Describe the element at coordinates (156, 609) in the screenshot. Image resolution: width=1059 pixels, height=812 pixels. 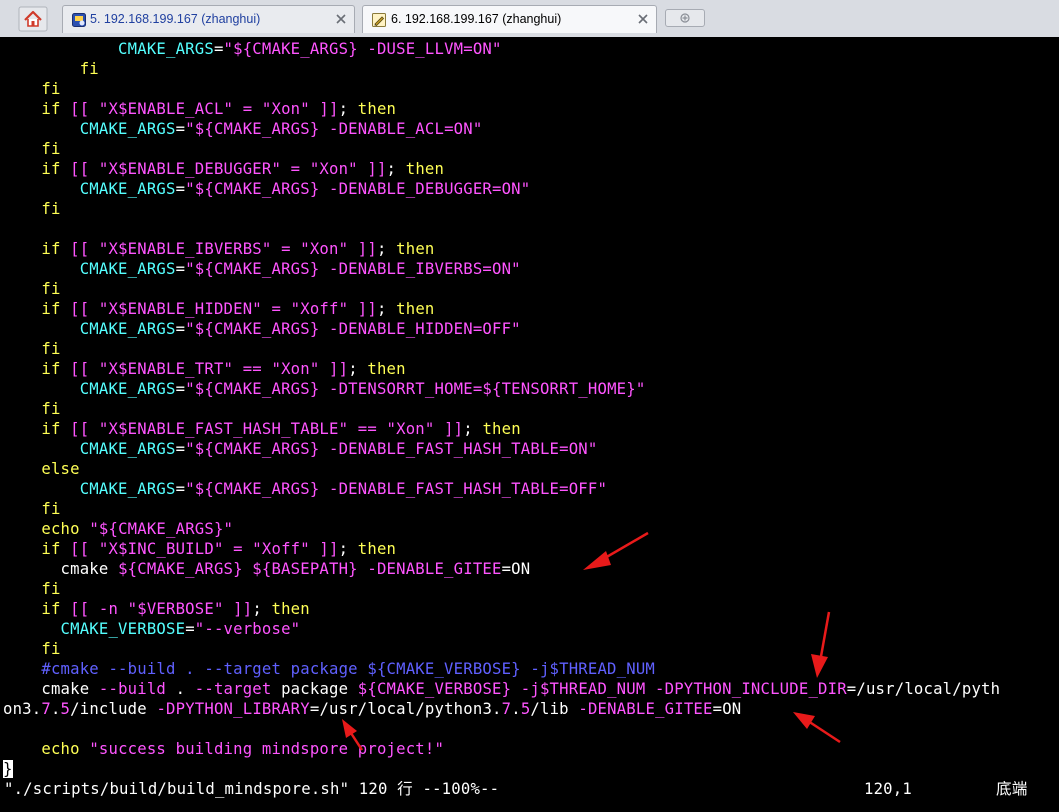
I see `code-line: if [[ -n "$VERBOSE" ]]; then` at that location.